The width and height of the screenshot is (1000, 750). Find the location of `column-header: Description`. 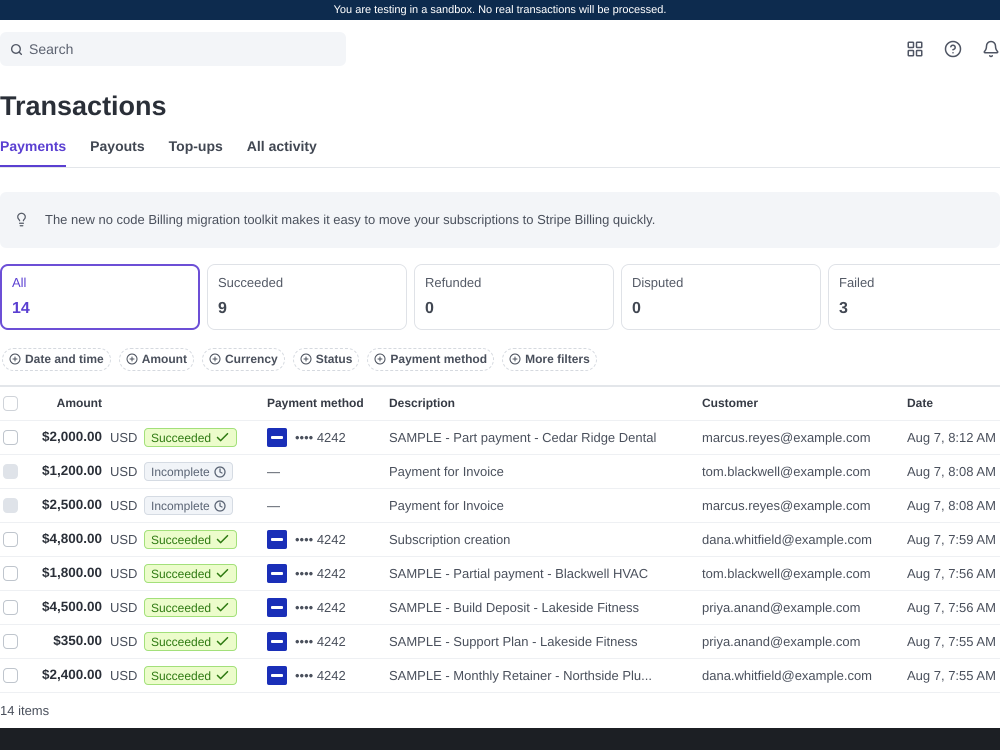

column-header: Description is located at coordinates (422, 403).